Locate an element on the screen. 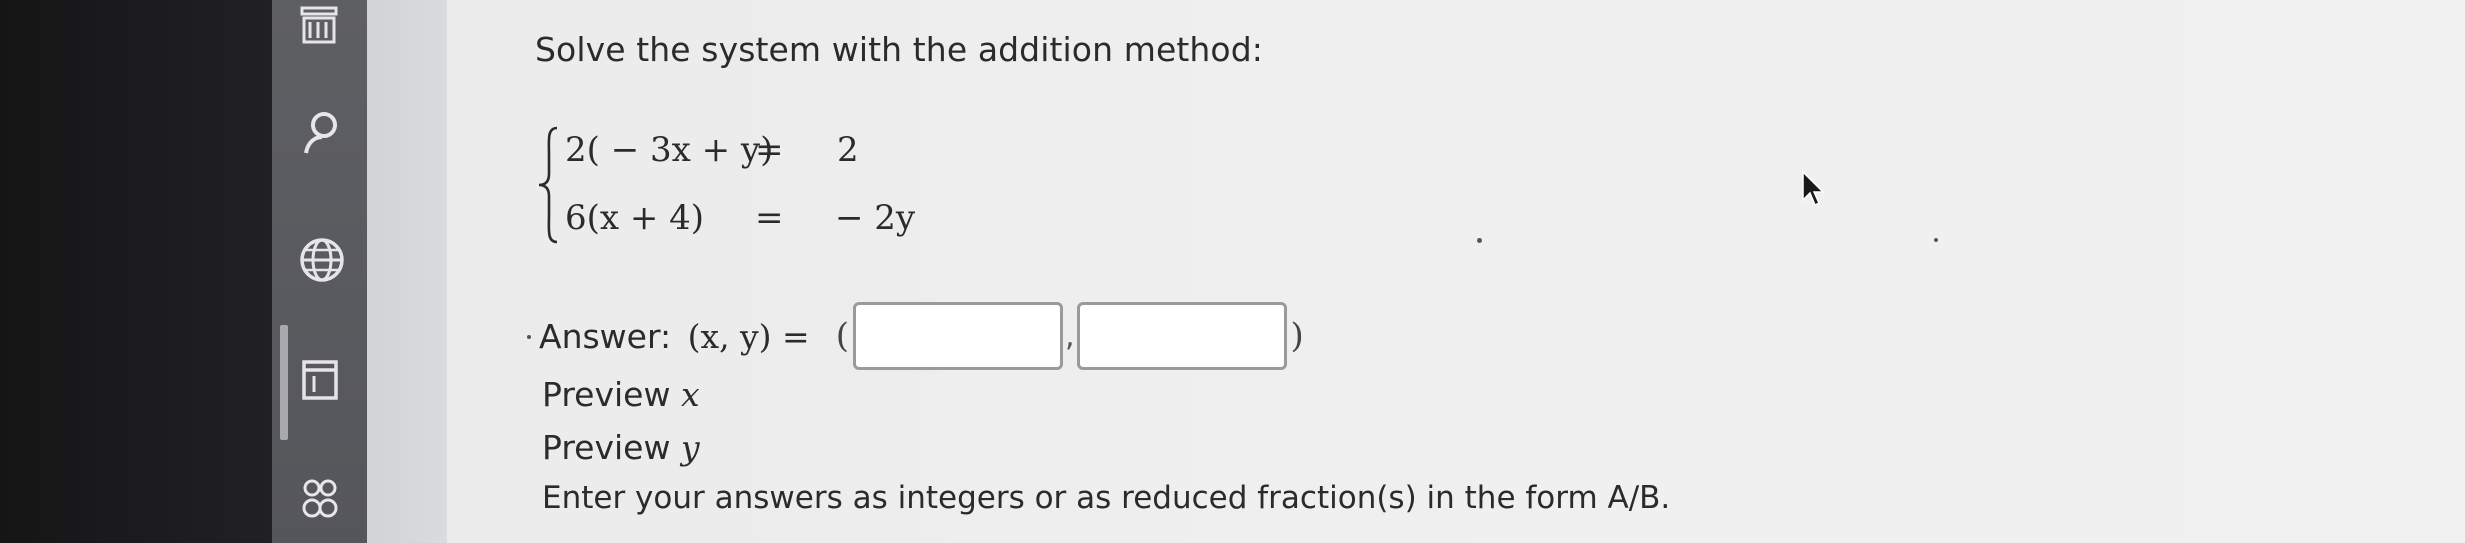 The width and height of the screenshot is (2465, 543). answer-row: Answer: (x, y) = ( , ) is located at coordinates (921, 336).